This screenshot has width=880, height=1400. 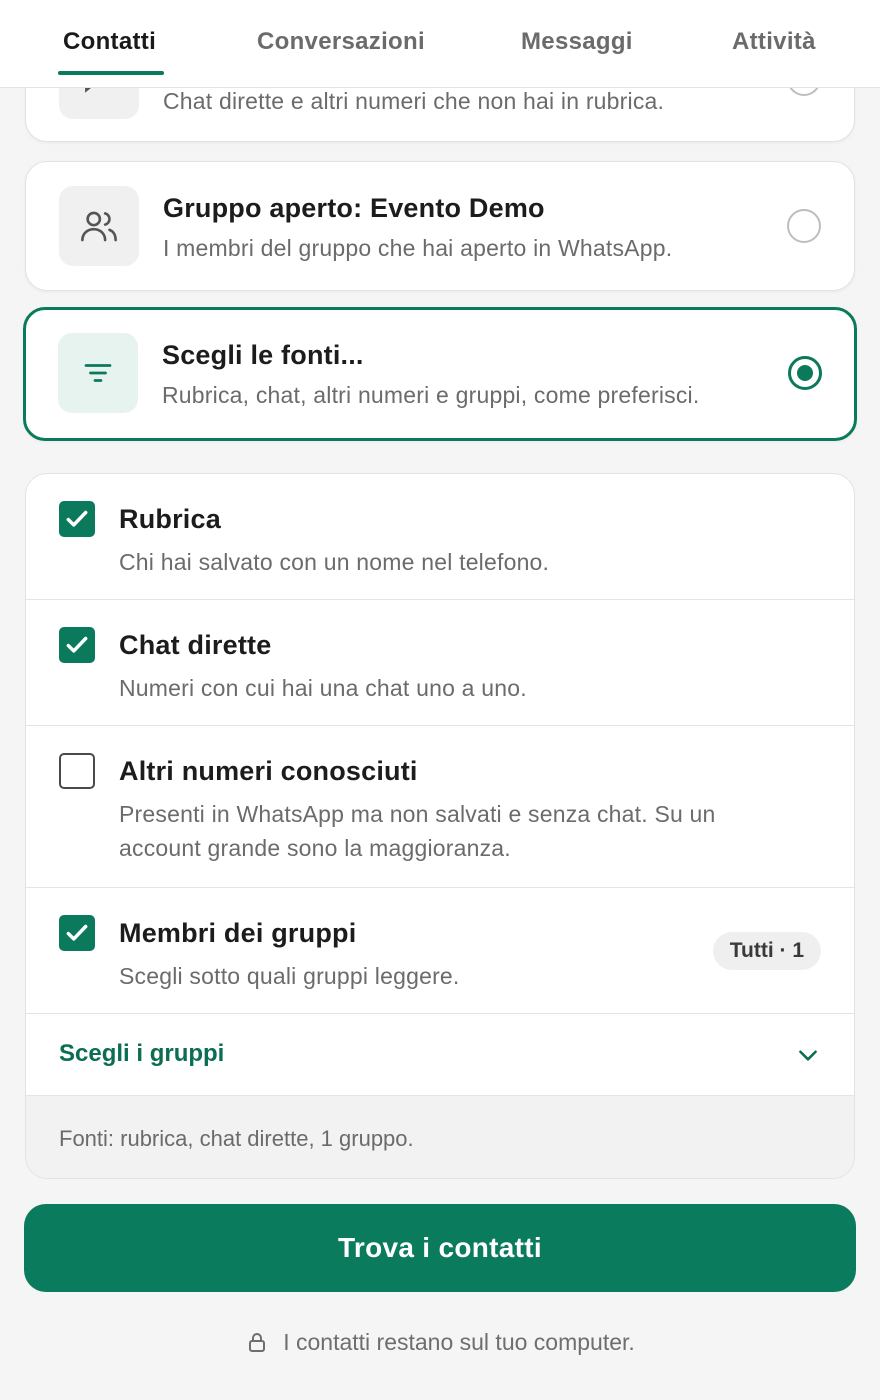 I want to click on sources-summary: Fonti: rubrica, chat dirette, 1 gruppo., so click(x=440, y=1137).